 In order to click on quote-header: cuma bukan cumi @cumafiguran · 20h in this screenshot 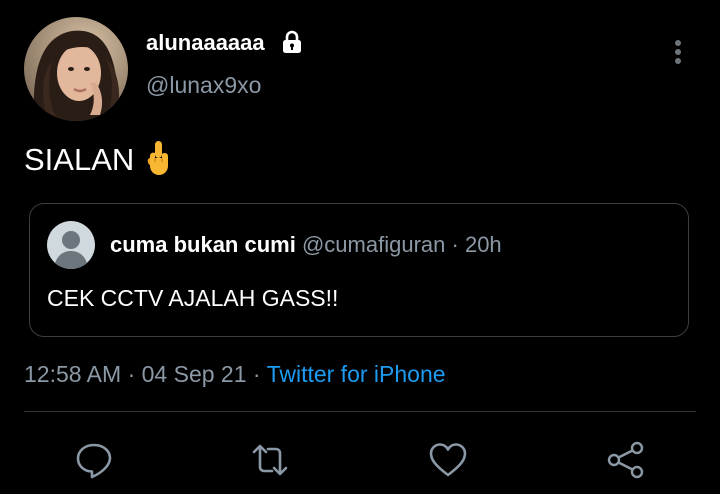, I will do `click(306, 245)`.